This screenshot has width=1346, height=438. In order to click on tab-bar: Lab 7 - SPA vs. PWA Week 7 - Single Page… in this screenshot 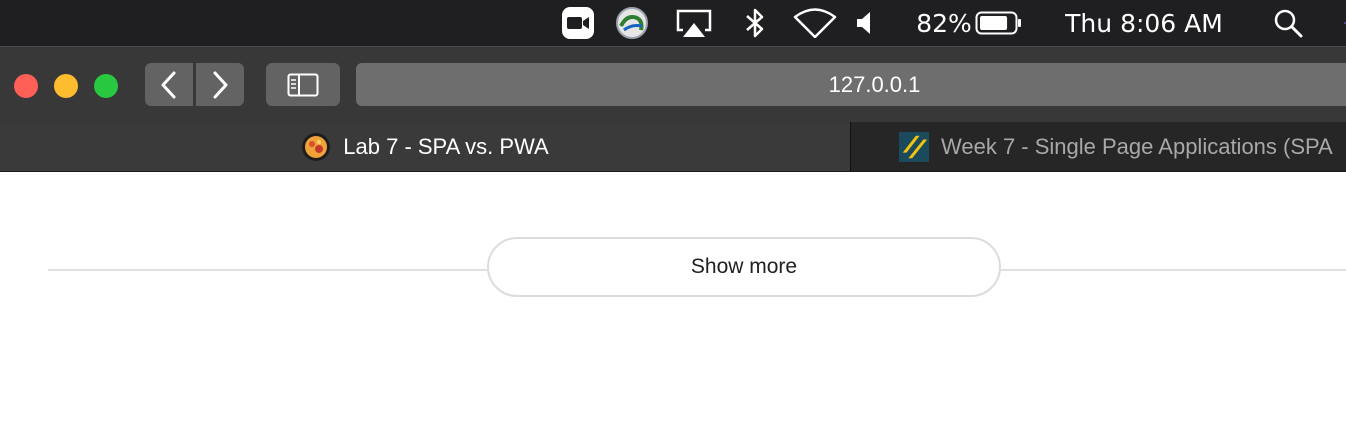, I will do `click(673, 147)`.